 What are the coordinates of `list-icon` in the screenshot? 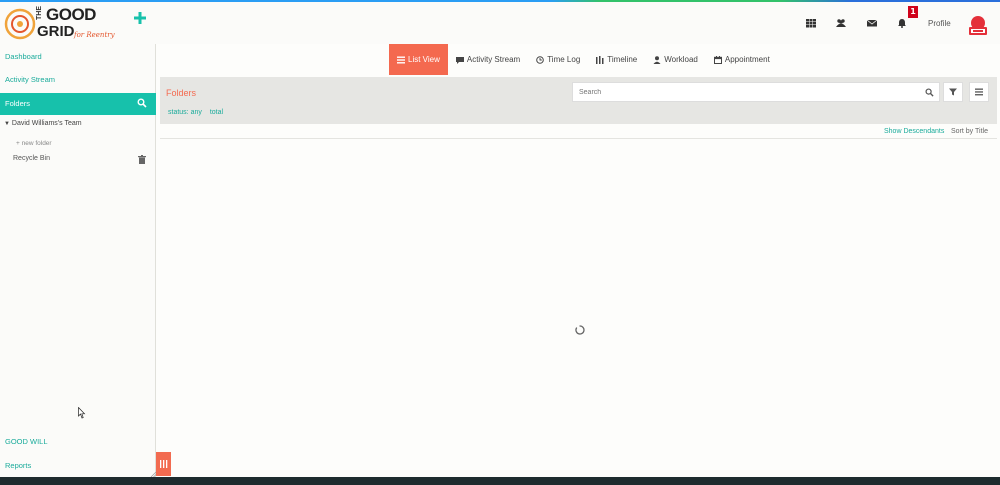 It's located at (401, 59).